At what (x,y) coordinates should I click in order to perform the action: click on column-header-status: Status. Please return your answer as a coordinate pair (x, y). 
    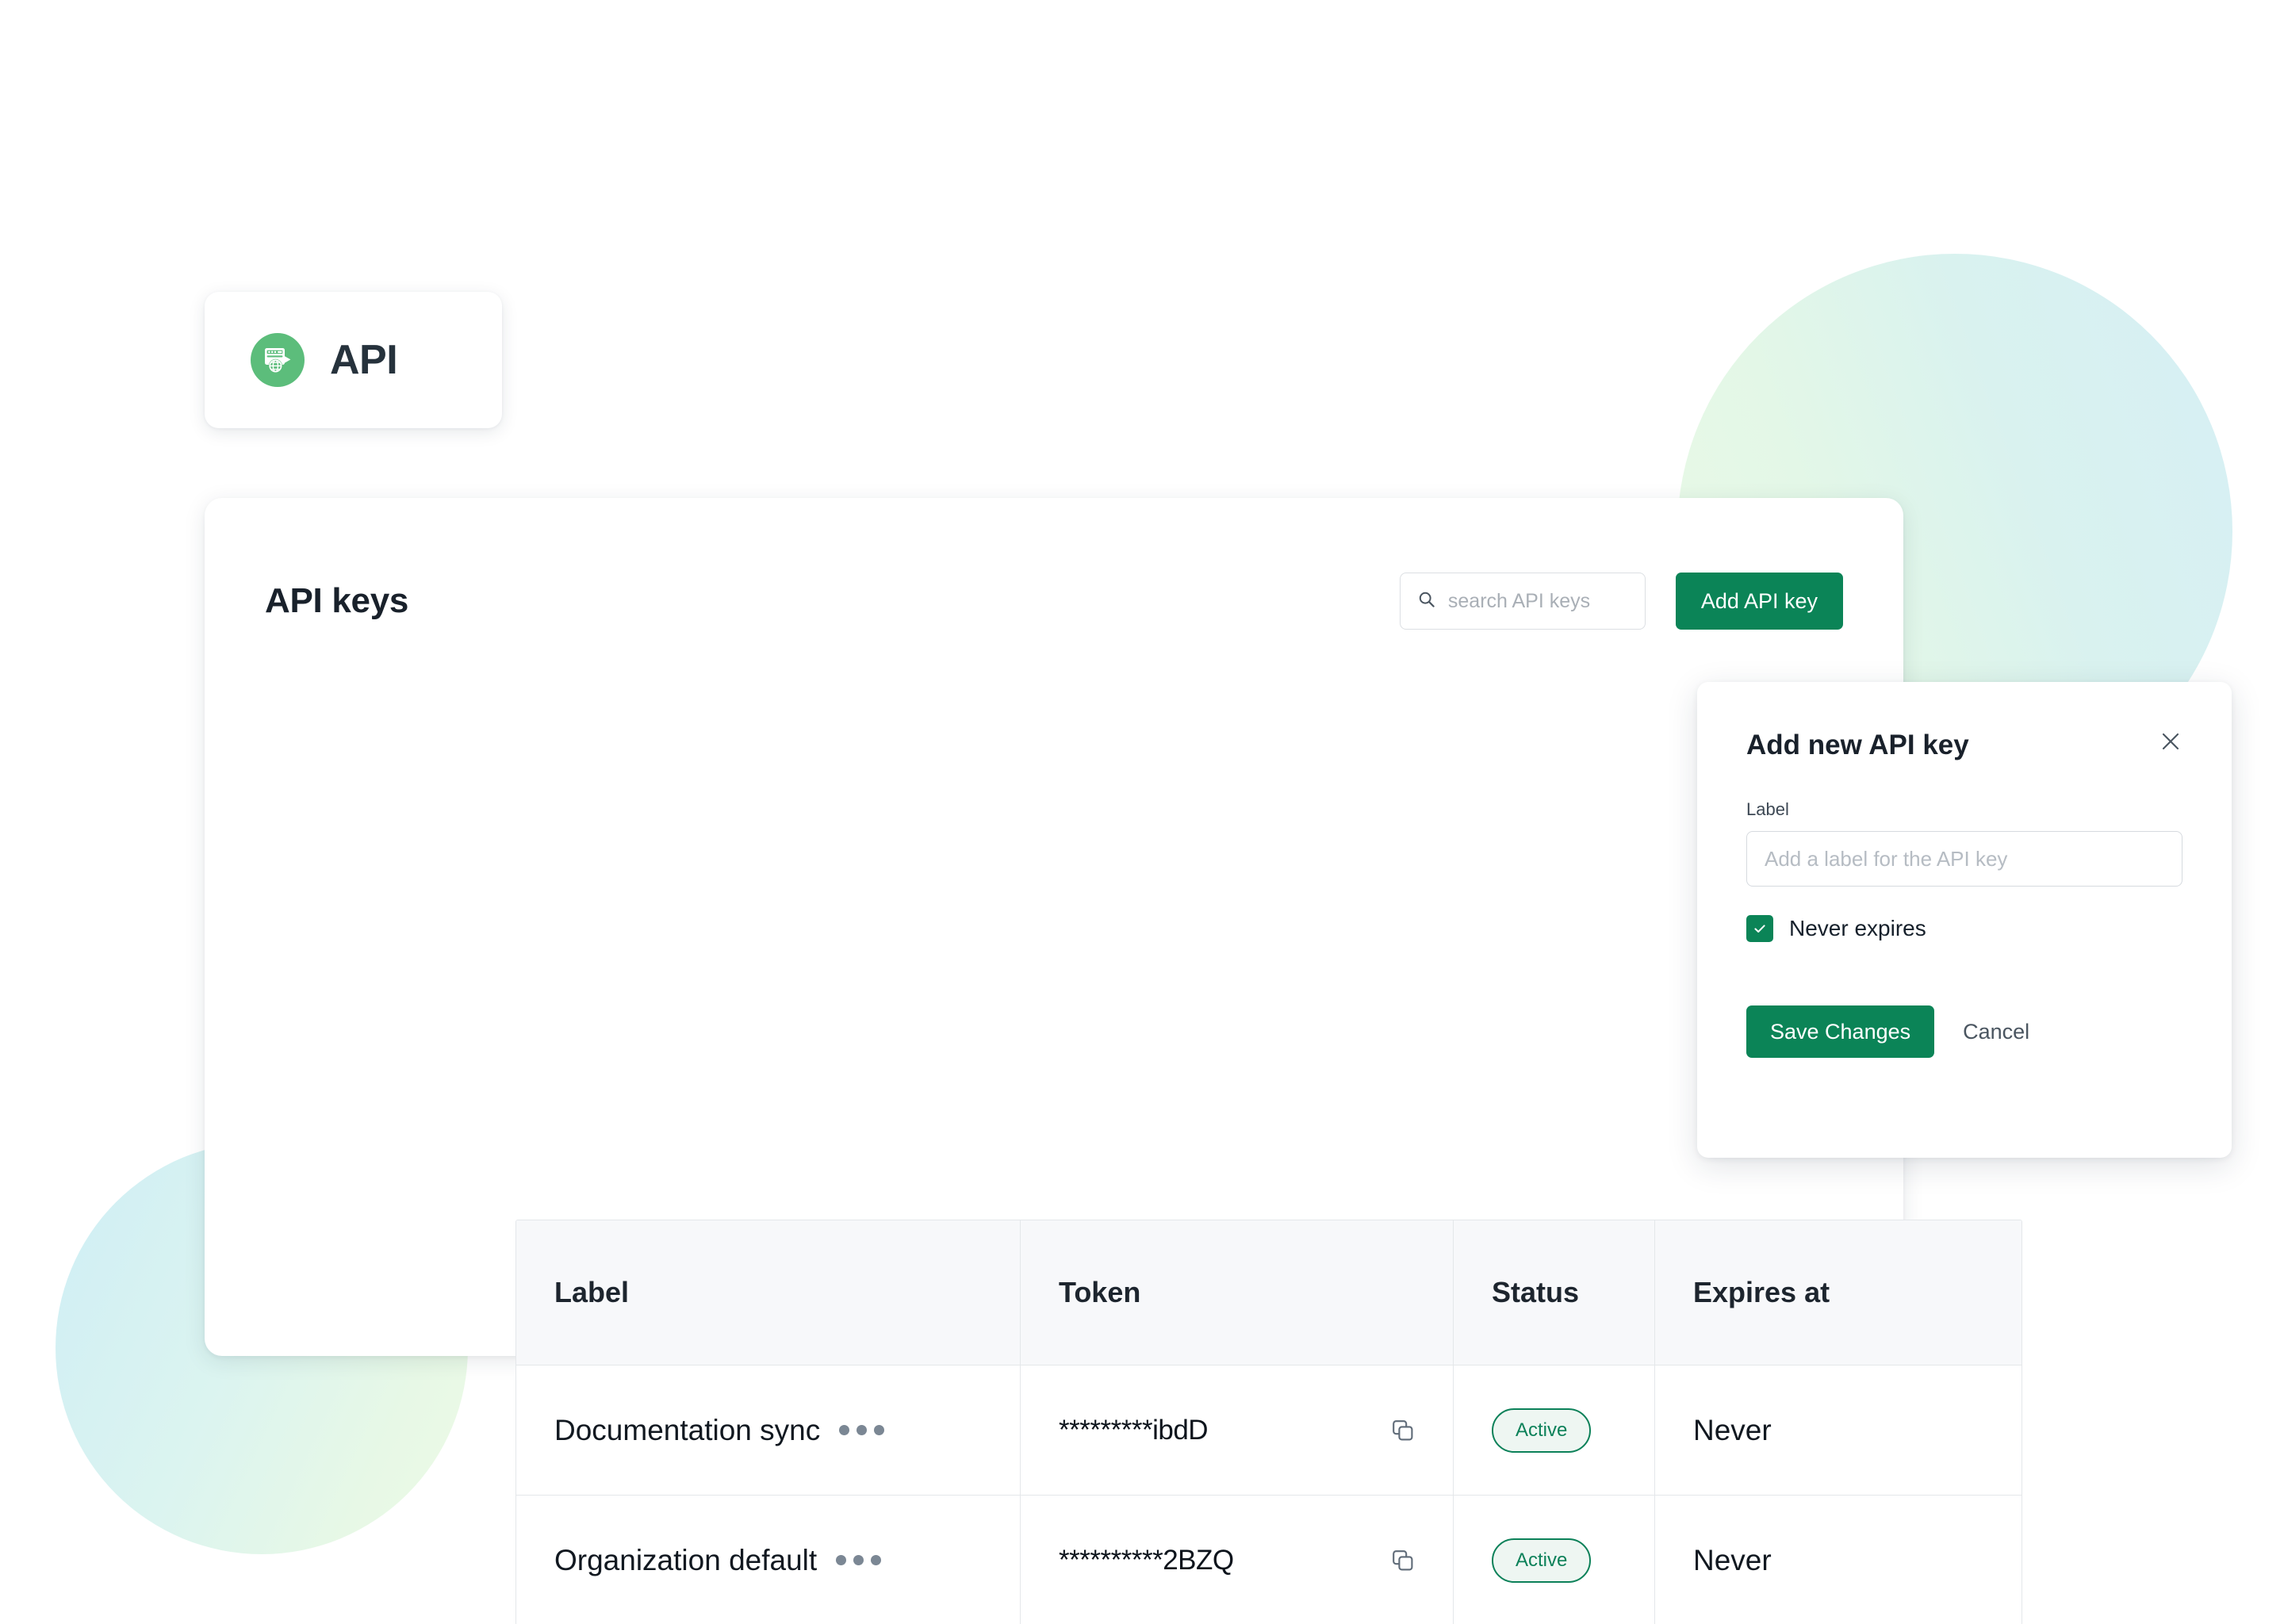
    Looking at the image, I should click on (1554, 1292).